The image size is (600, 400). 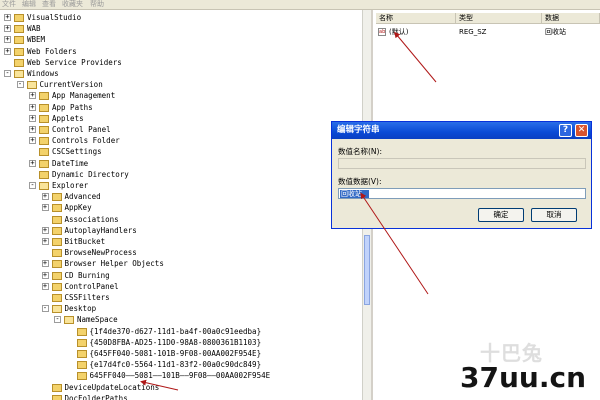 I want to click on menu-file: 文件, so click(x=9, y=4).